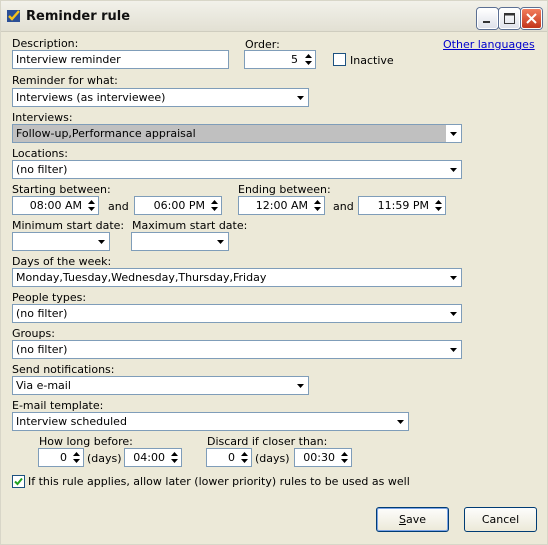 This screenshot has height=545, width=548. I want to click on discard-time-spin, so click(344, 457).